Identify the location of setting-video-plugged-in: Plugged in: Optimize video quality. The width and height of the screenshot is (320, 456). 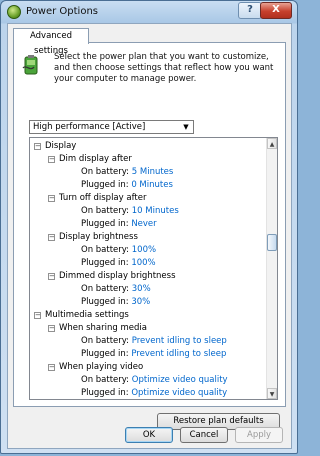
(154, 393).